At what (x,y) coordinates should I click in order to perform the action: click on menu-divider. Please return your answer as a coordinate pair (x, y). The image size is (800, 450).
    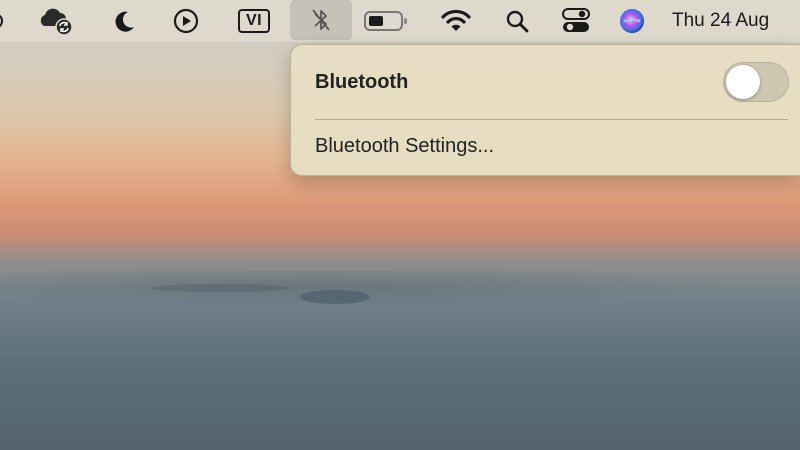
    Looking at the image, I should click on (551, 119).